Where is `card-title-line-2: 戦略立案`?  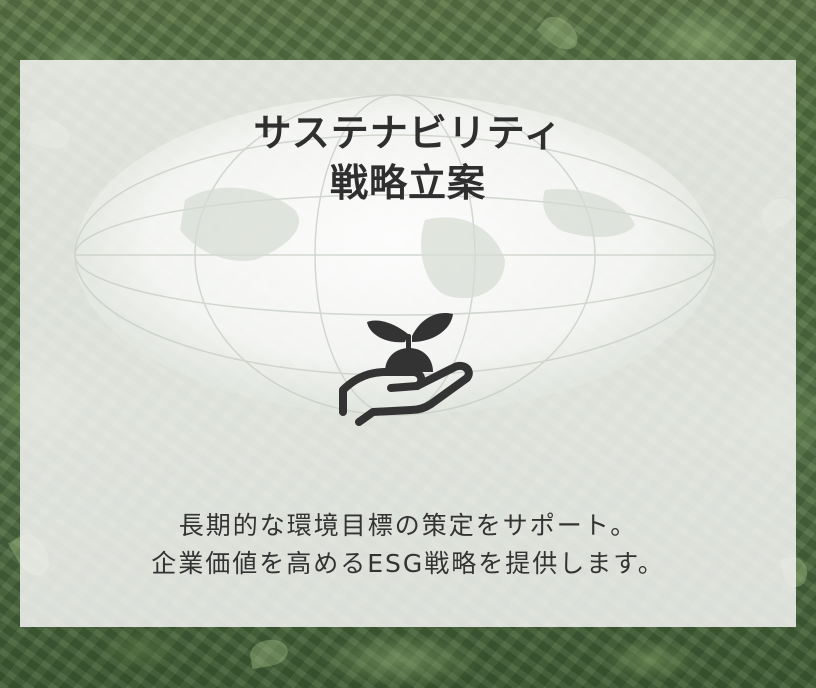 card-title-line-2: 戦略立案 is located at coordinates (407, 183).